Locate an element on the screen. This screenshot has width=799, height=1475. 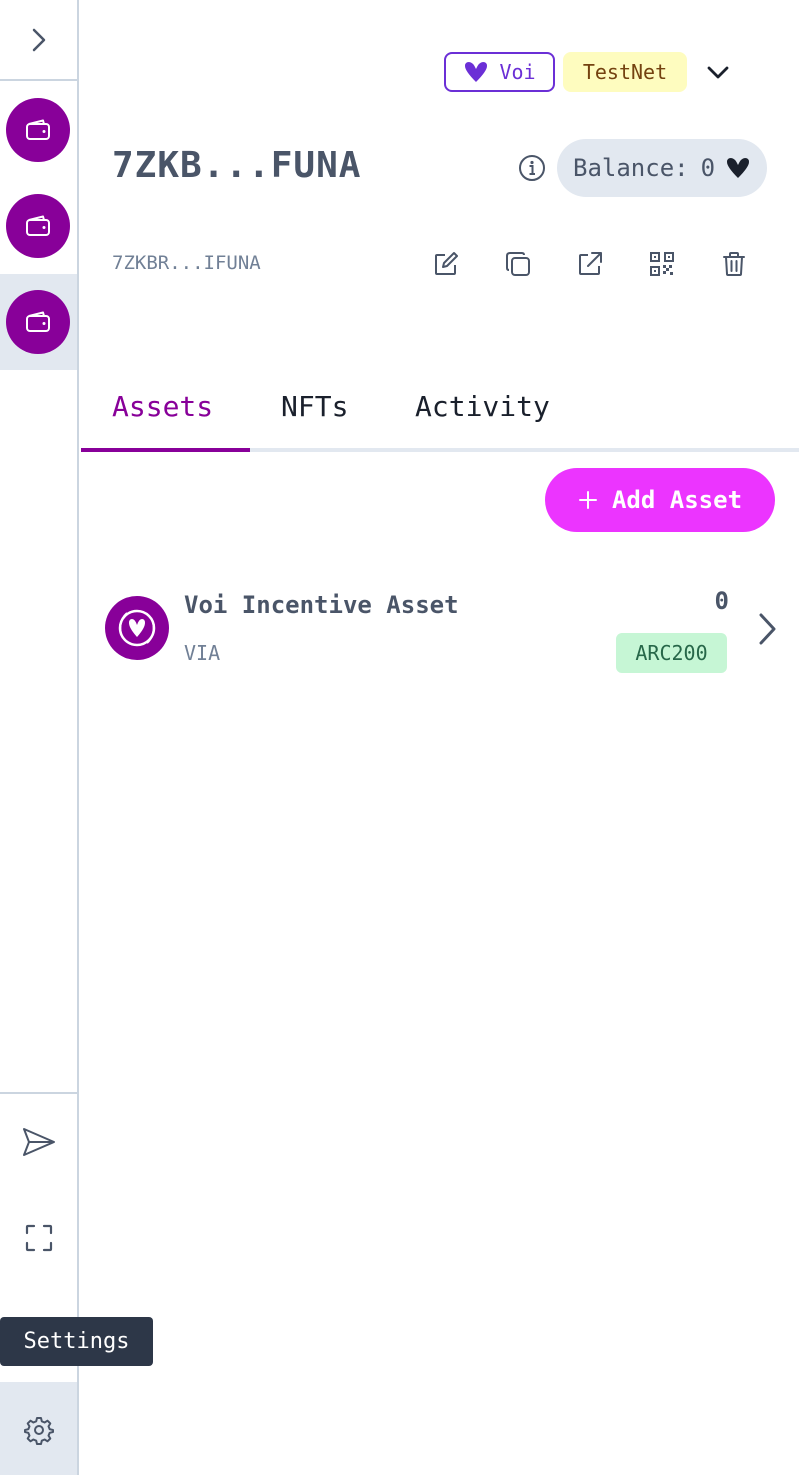
info-icon is located at coordinates (532, 168).